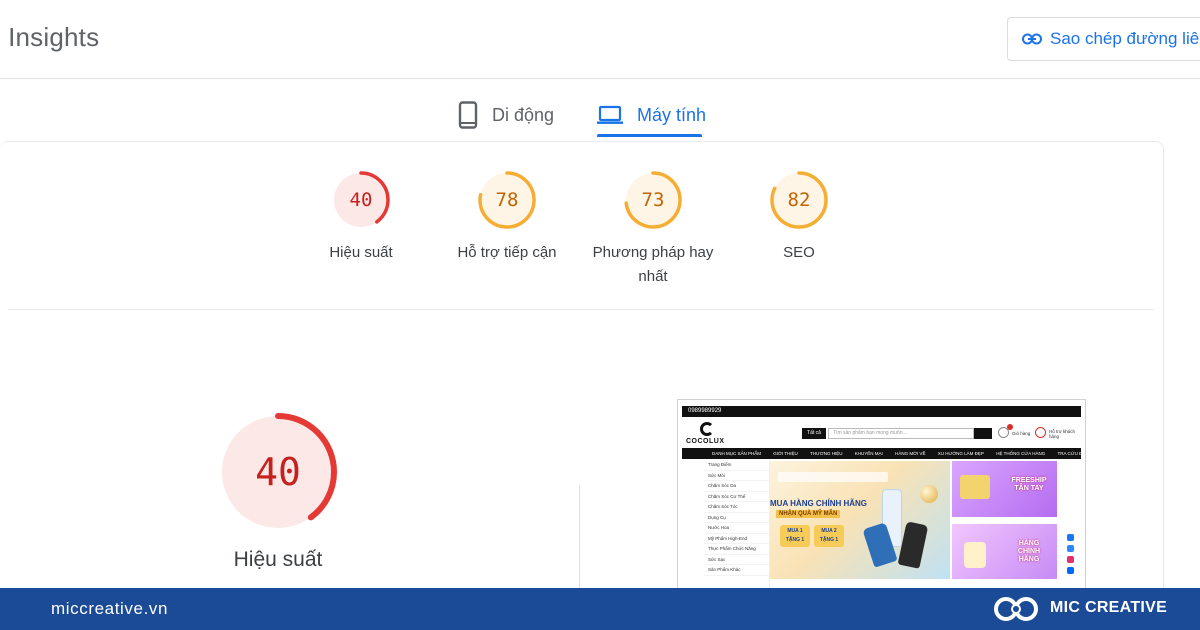 Image resolution: width=1200 pixels, height=630 pixels. I want to click on main-score-value: 40, so click(278, 472).